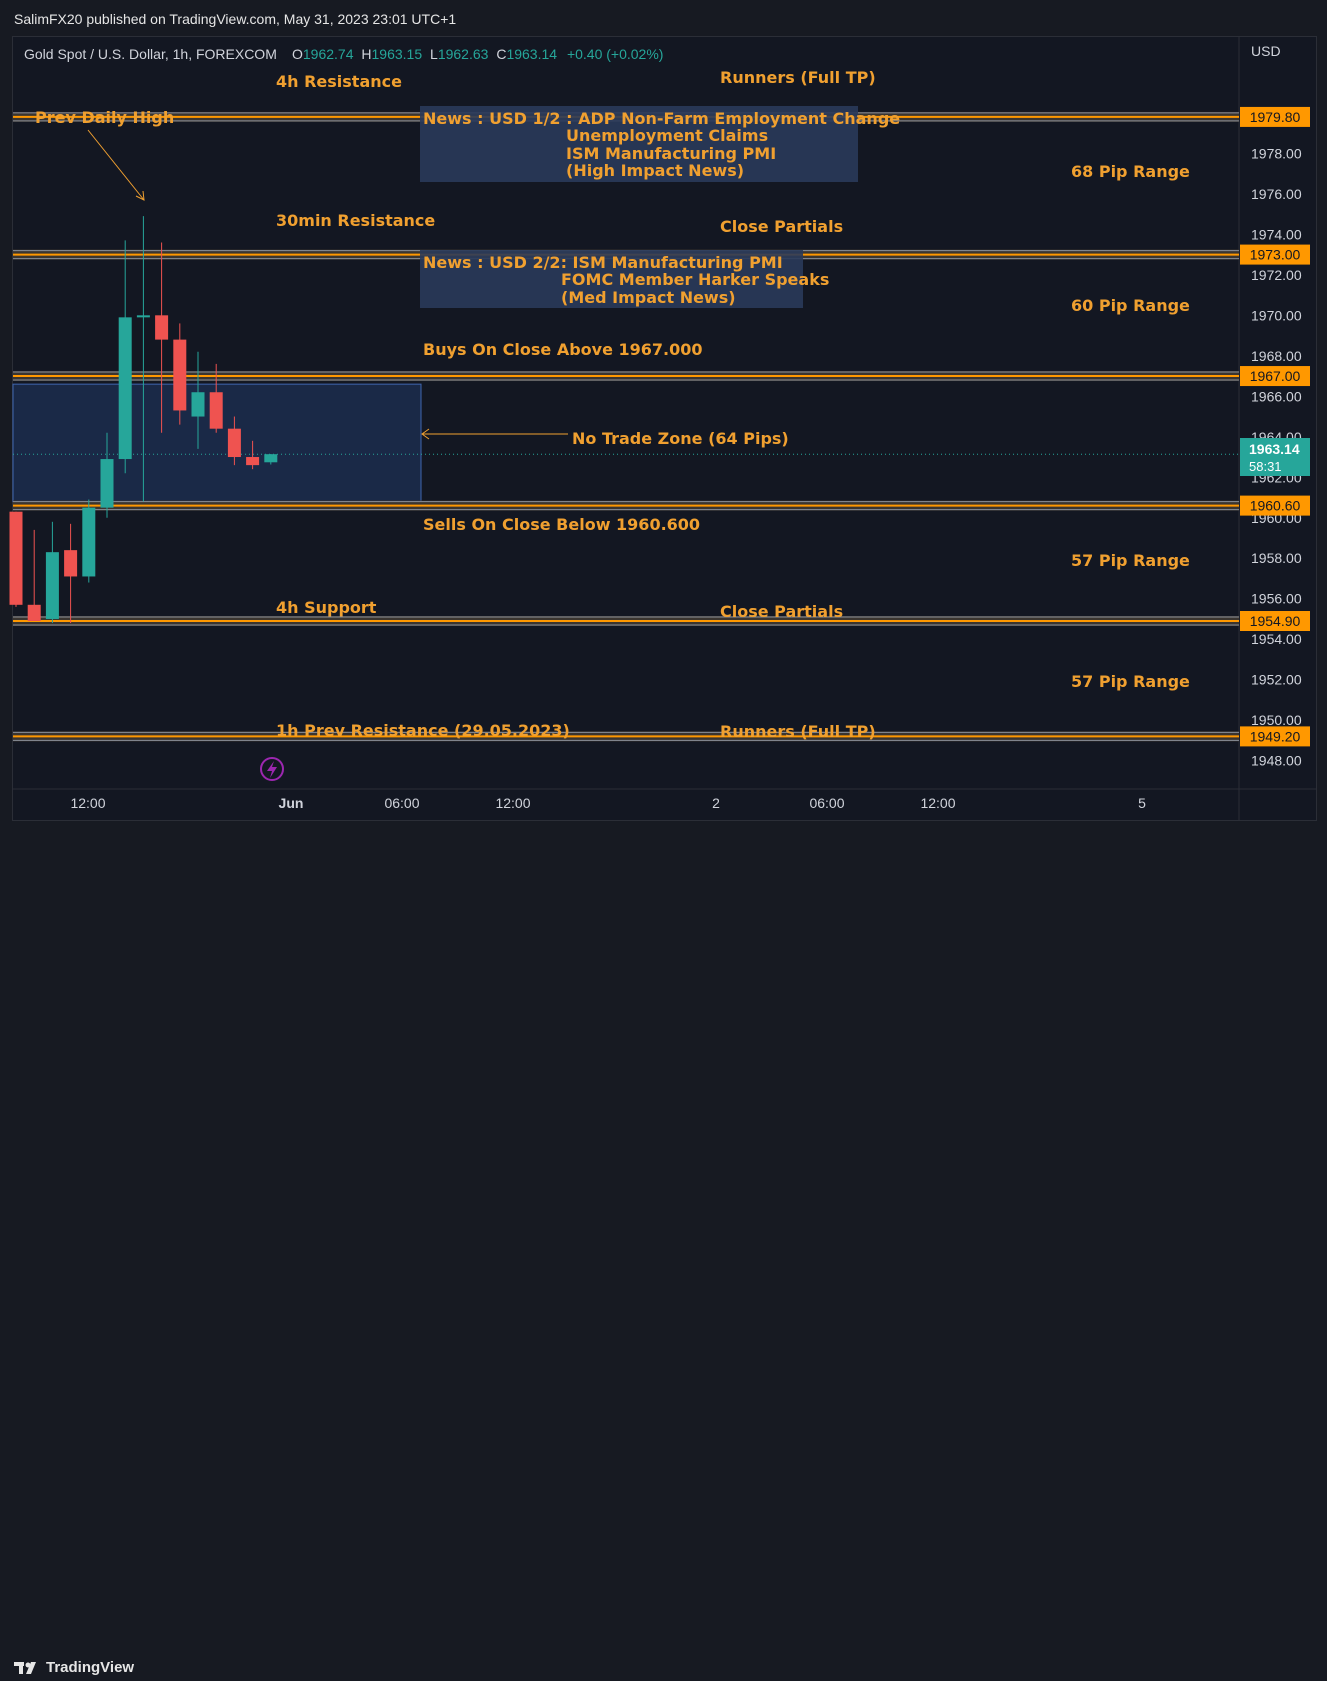 The image size is (1327, 1681). I want to click on label-buys: Buys On Close Above 1967.000, so click(563, 349).